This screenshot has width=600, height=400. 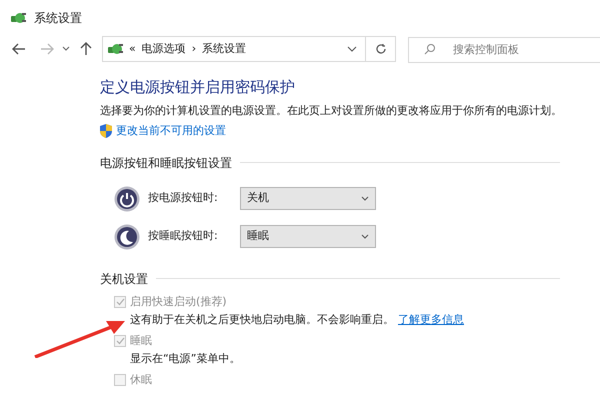 I want to click on search-icon, so click(x=430, y=49).